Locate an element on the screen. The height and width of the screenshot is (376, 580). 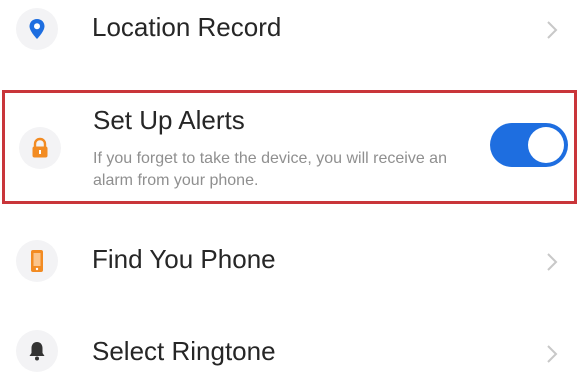
bell-icon-container is located at coordinates (37, 351).